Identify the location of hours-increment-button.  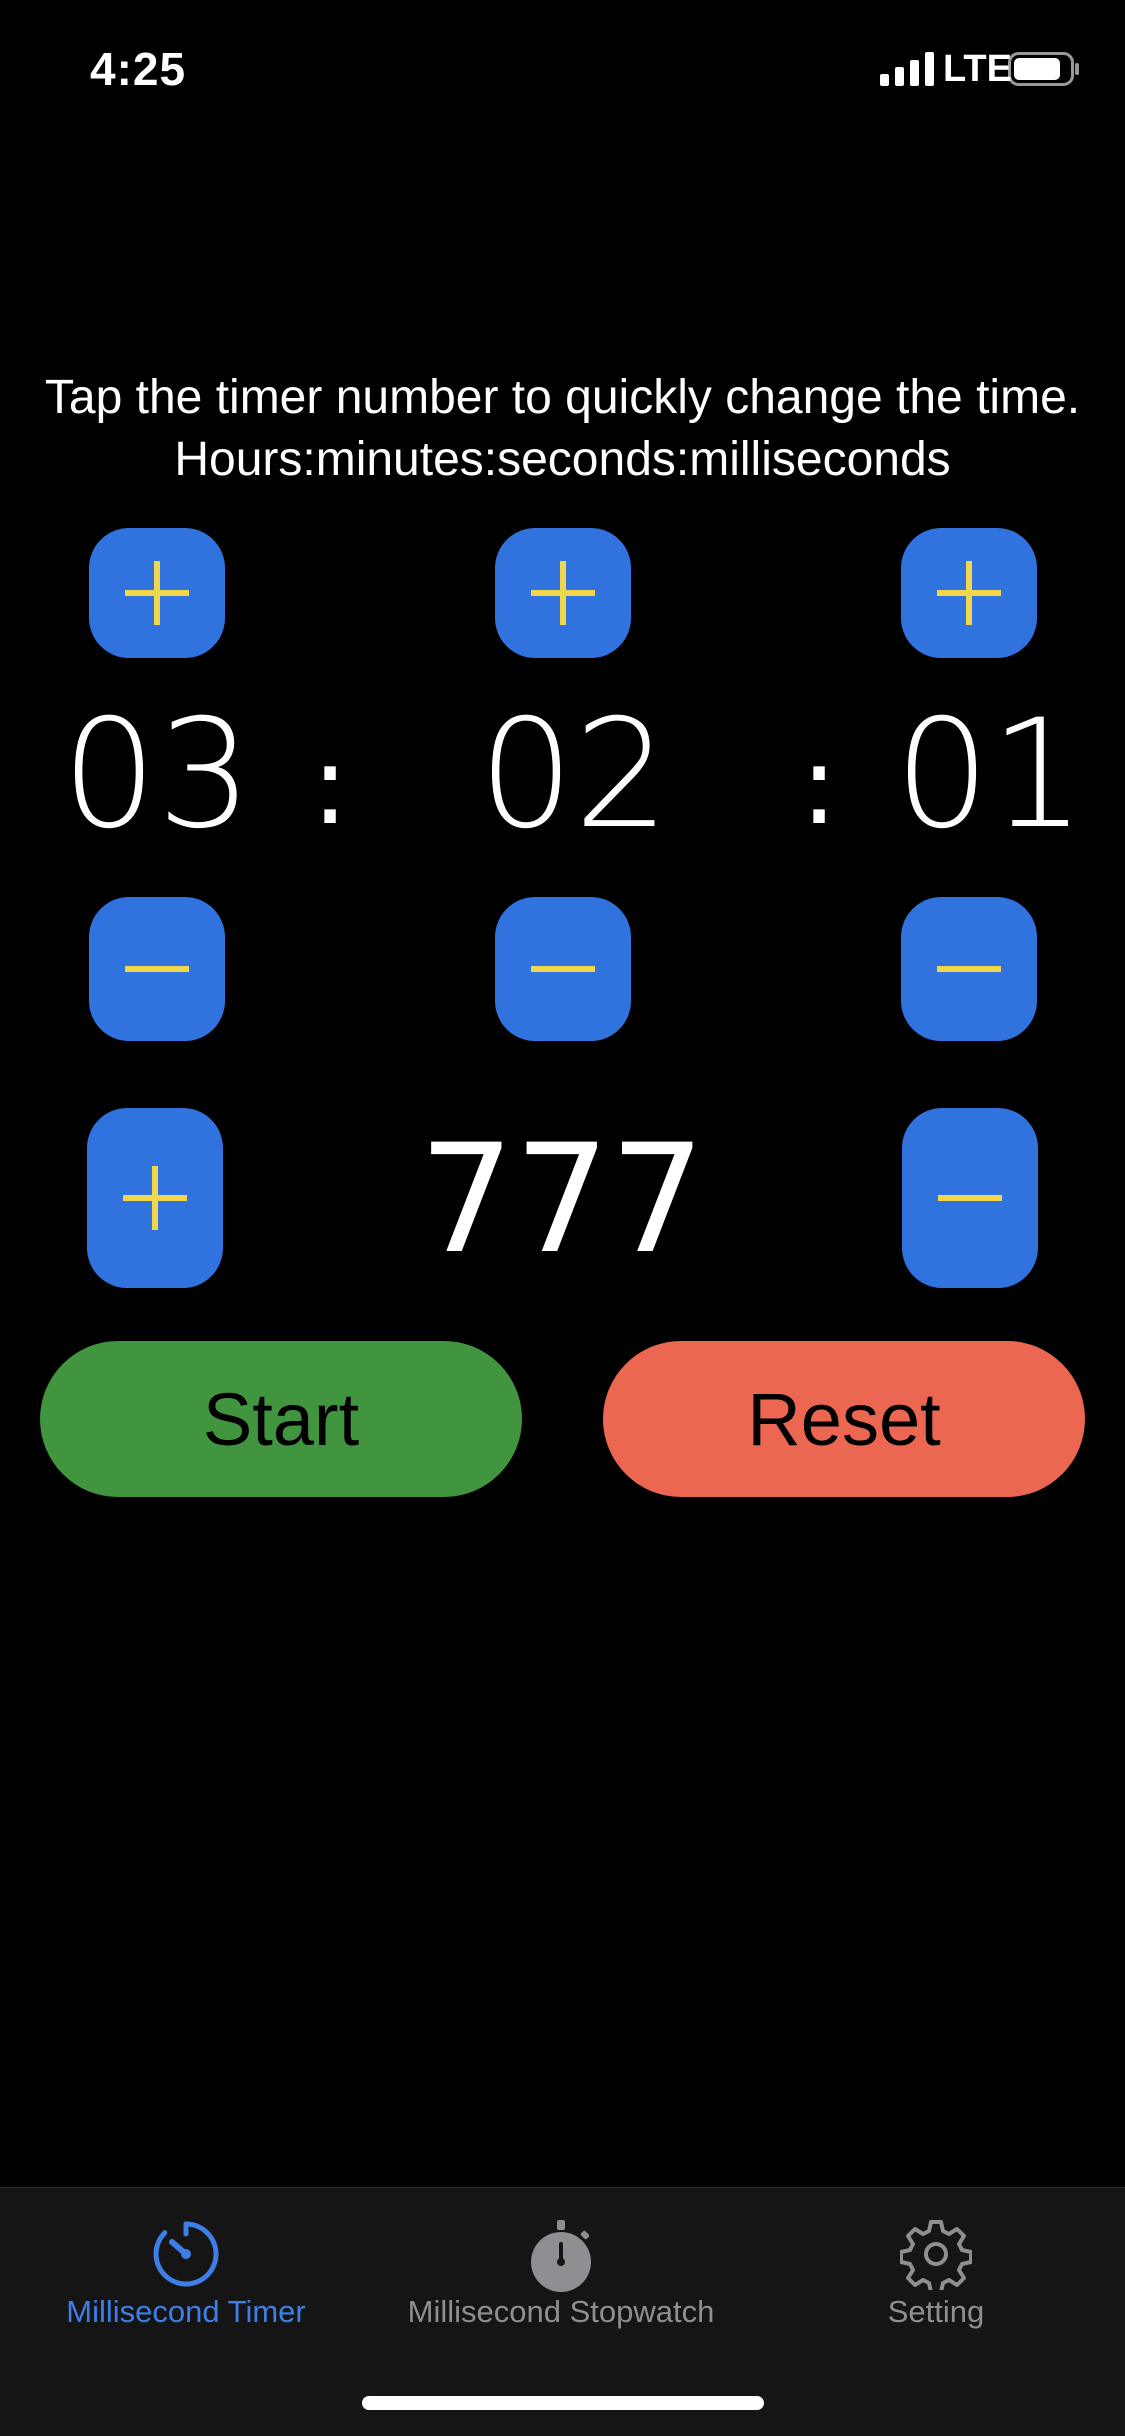
(157, 593).